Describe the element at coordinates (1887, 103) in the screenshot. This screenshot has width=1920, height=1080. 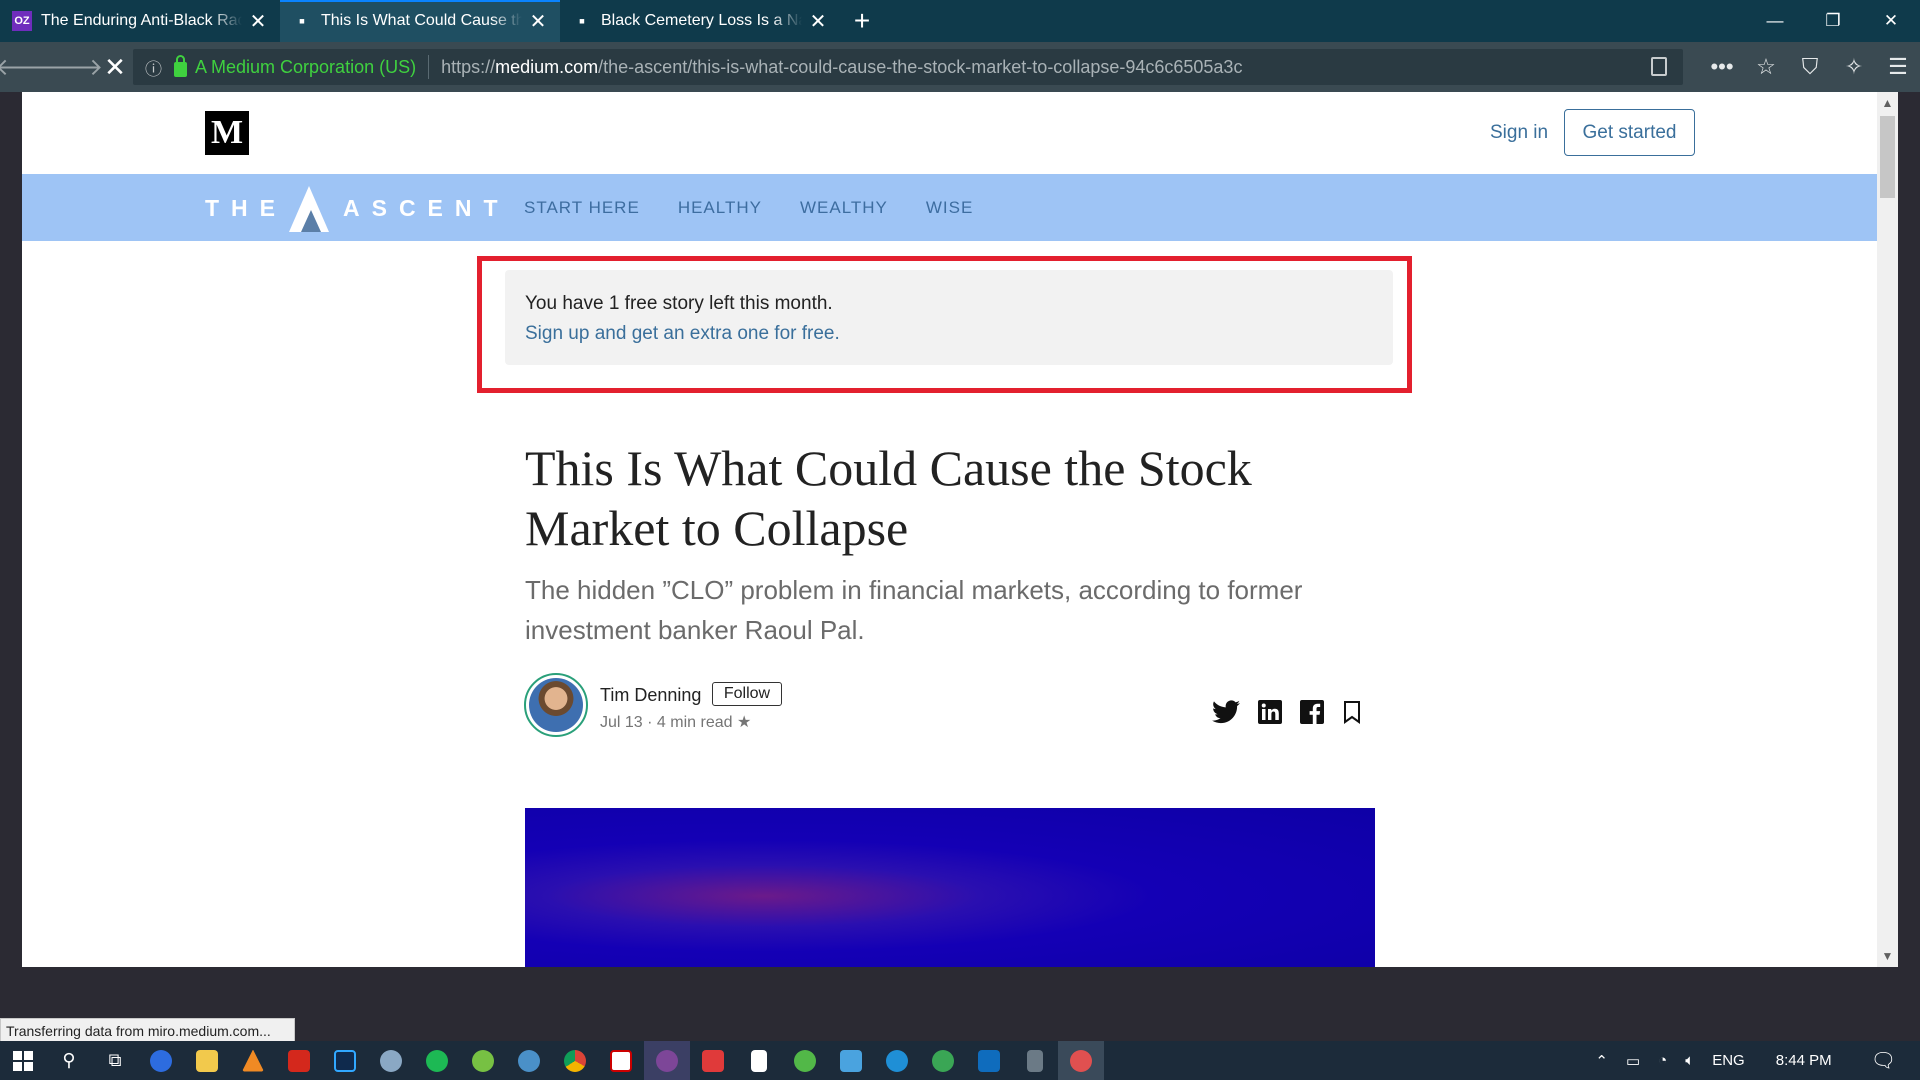
I see `scroll-up-icon: ▲` at that location.